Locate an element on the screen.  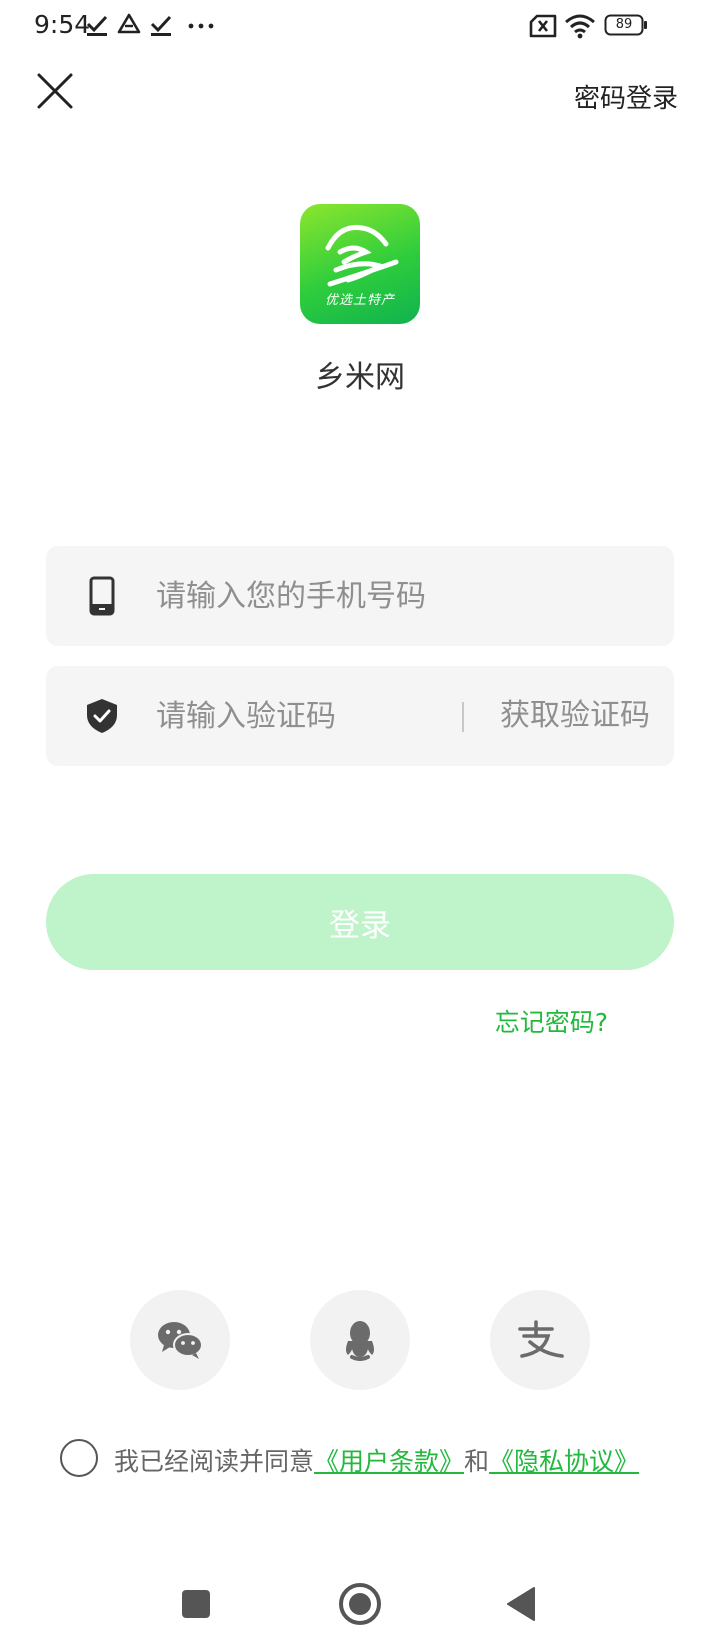
alipay-icon is located at coordinates (541, 1339).